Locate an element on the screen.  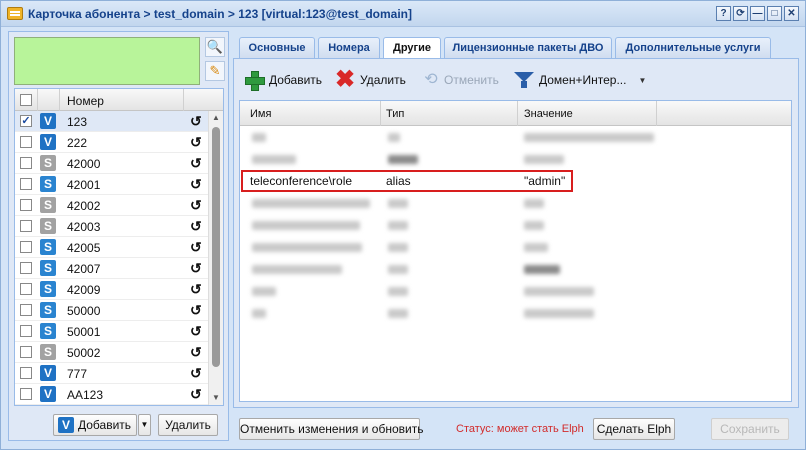
list-item: S 50002 ↺ is located at coordinates (111, 352).